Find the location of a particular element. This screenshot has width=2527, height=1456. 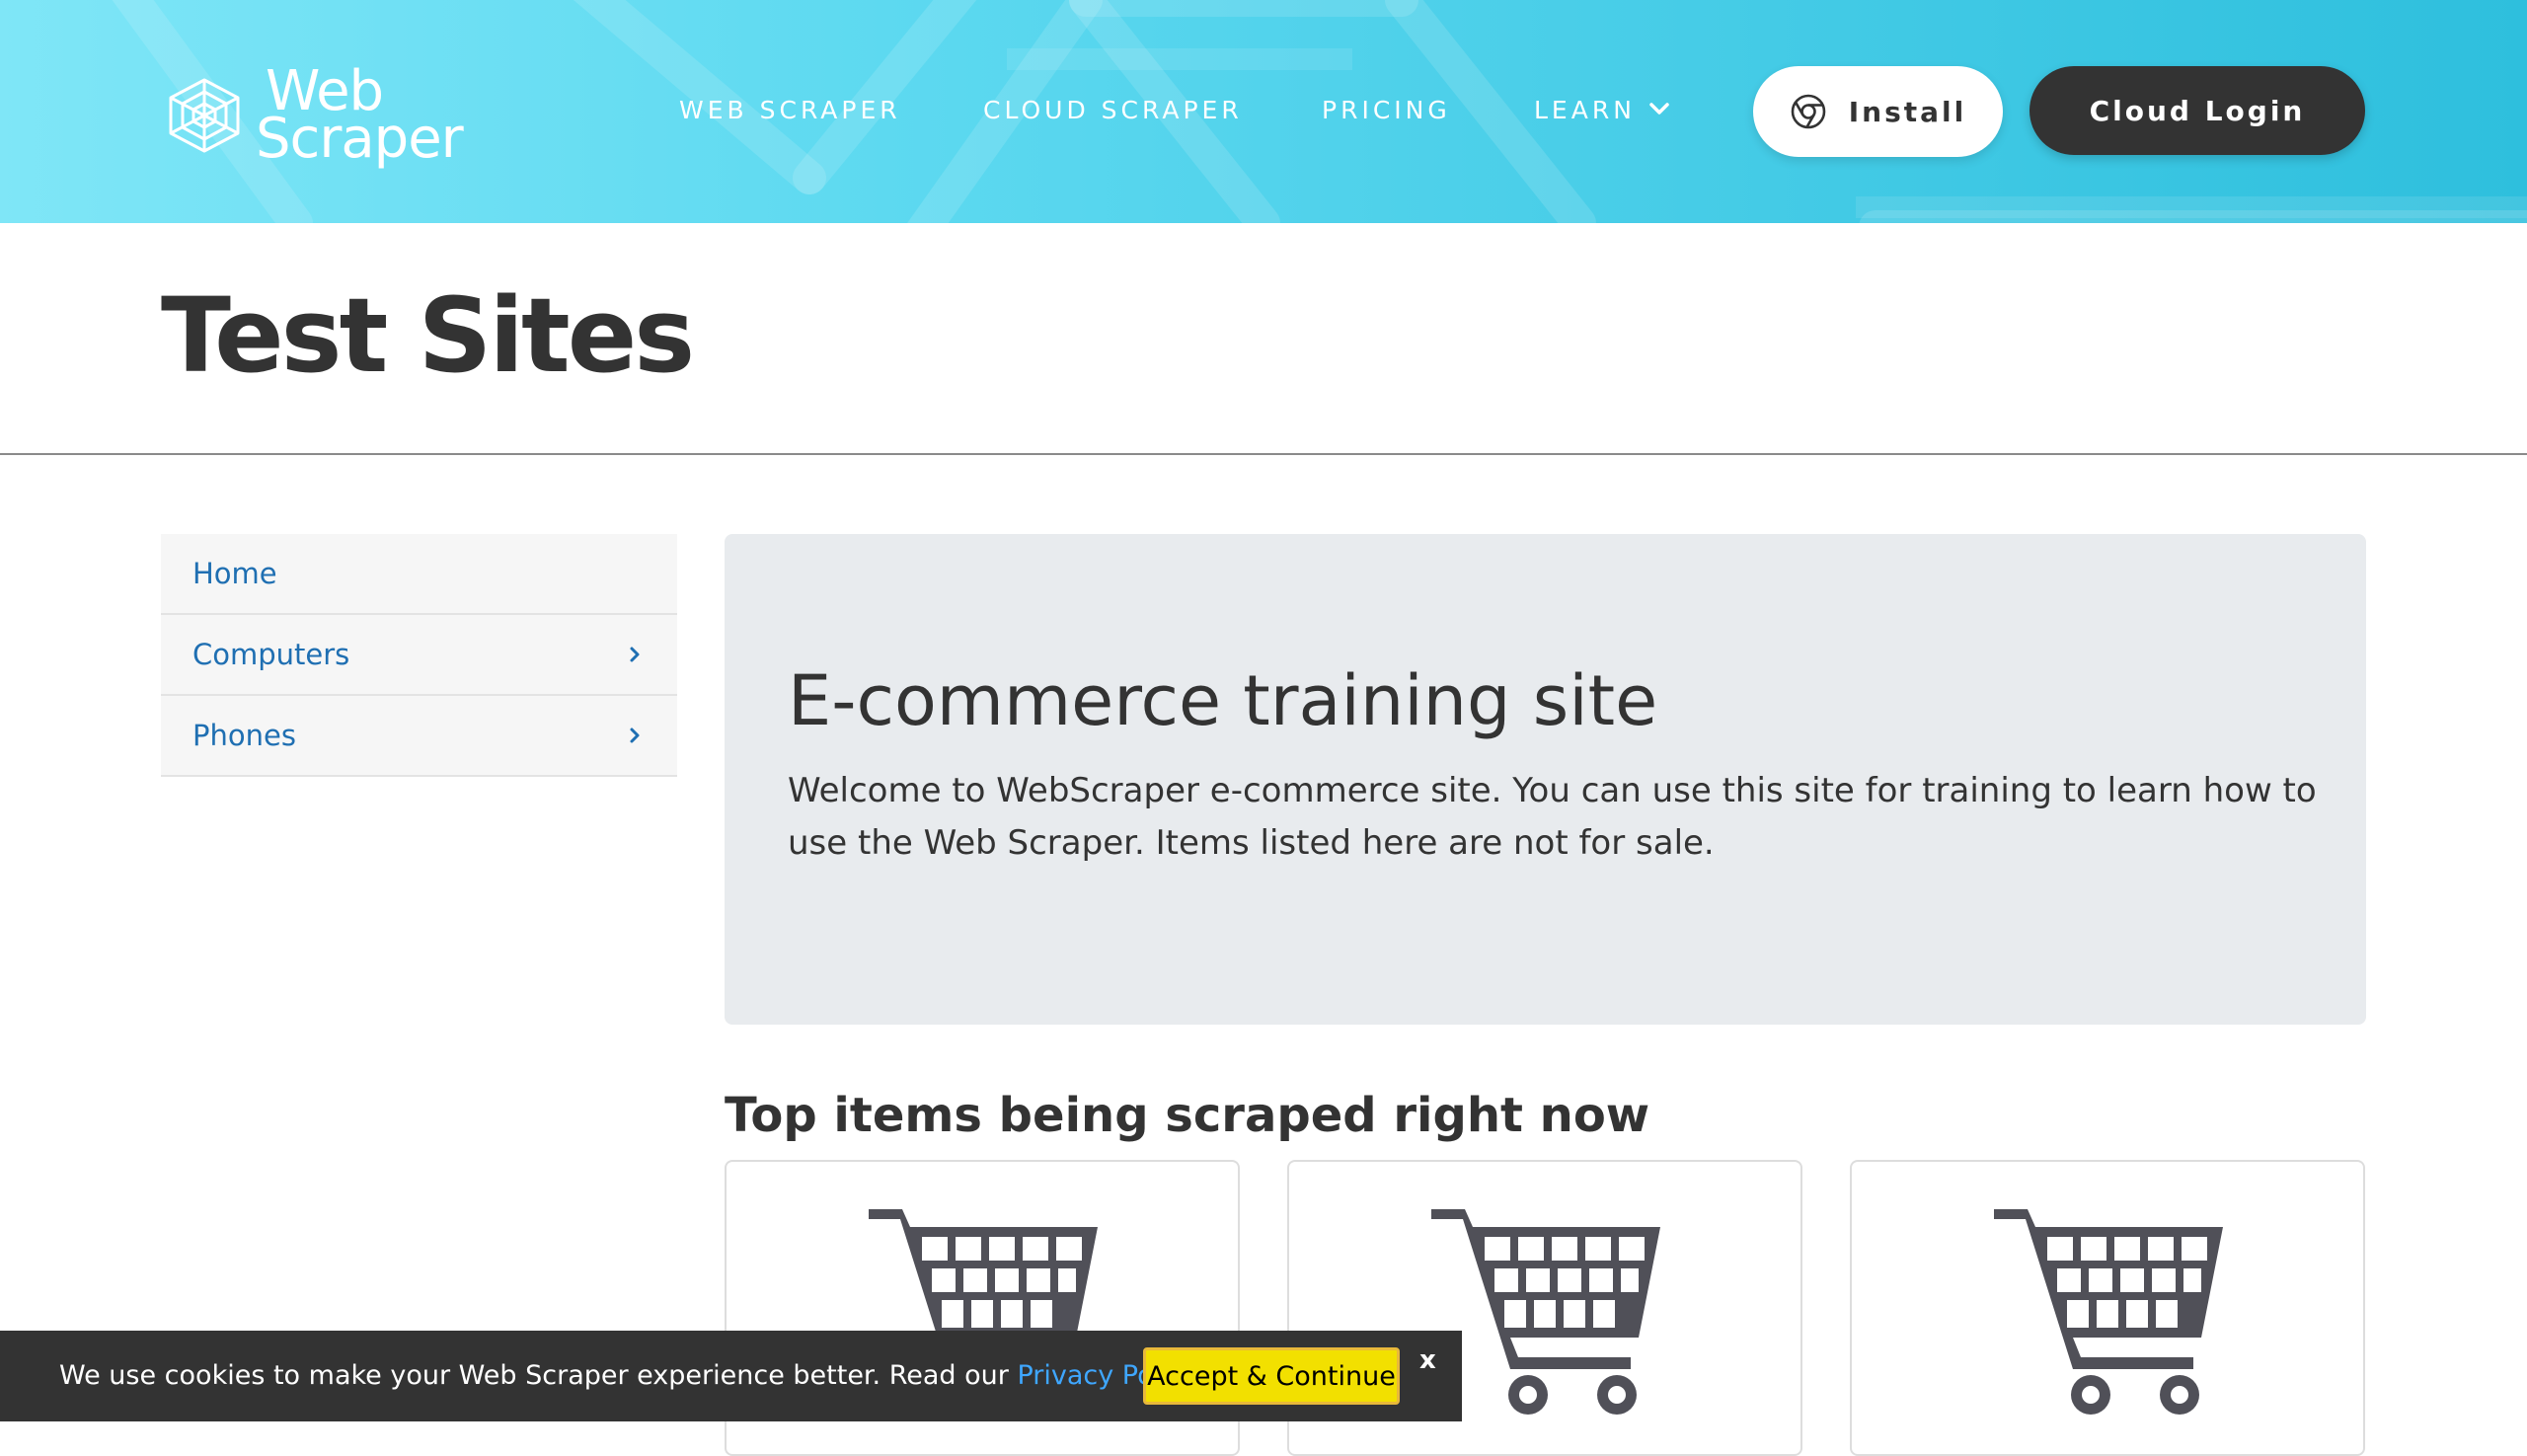

install-label: Install is located at coordinates (1907, 111).